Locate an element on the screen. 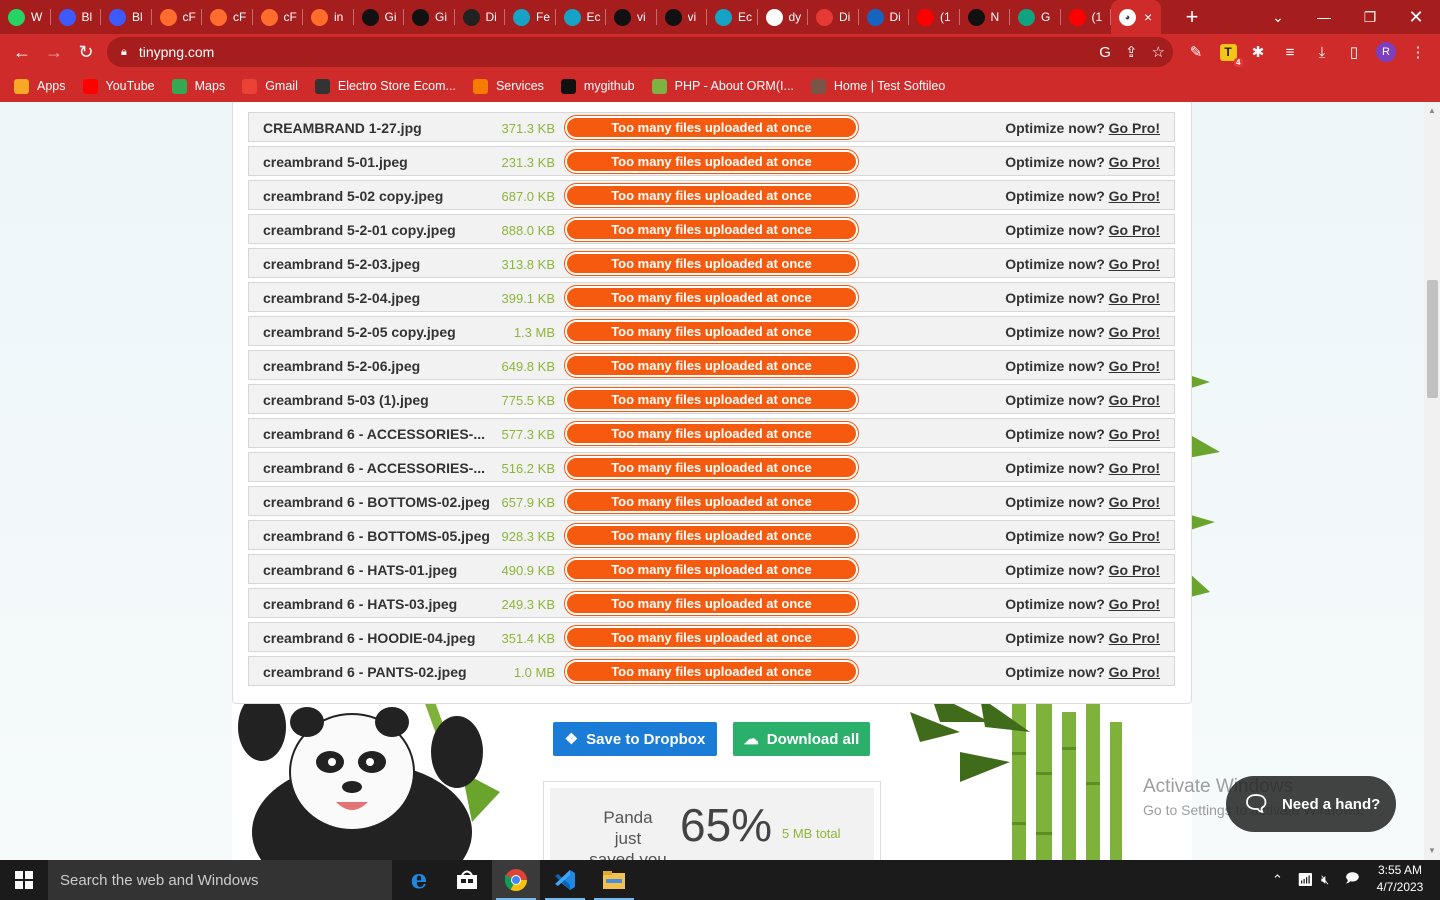 This screenshot has height=900, width=1440. save-to-dropbox-button: ❖ Save to Dropbox is located at coordinates (635, 739).